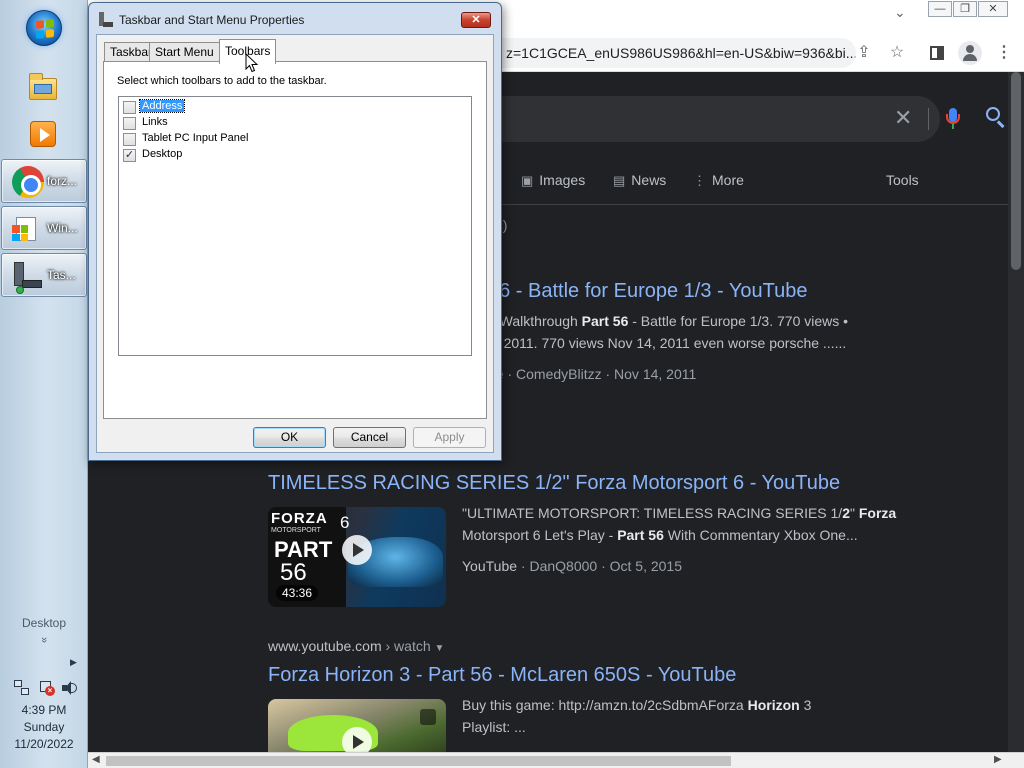  Describe the element at coordinates (562, 180) in the screenshot. I see `tab-label: Images` at that location.